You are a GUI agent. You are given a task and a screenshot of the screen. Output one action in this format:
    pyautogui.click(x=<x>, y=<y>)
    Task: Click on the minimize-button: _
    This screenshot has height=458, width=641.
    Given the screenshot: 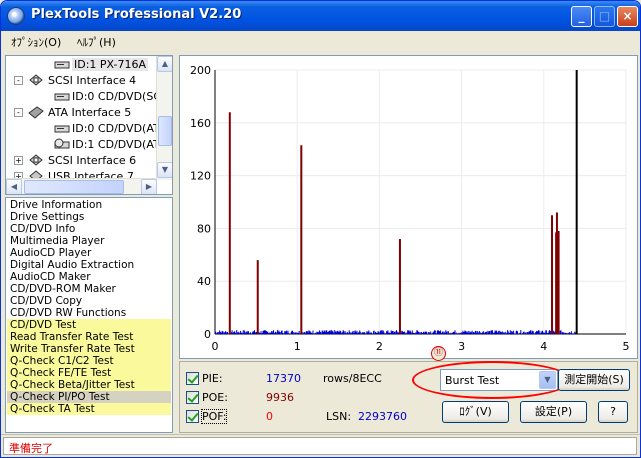 What is the action you would take?
    pyautogui.click(x=581, y=16)
    